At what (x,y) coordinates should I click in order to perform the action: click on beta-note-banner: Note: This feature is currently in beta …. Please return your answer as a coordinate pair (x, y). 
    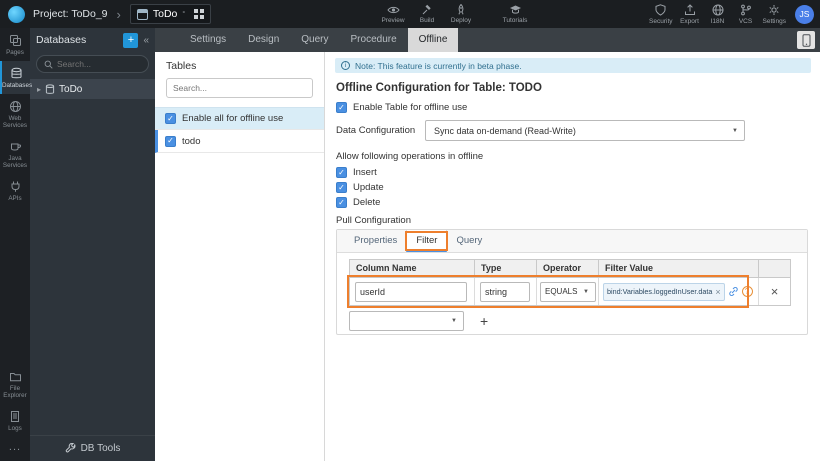
    Looking at the image, I should click on (573, 65).